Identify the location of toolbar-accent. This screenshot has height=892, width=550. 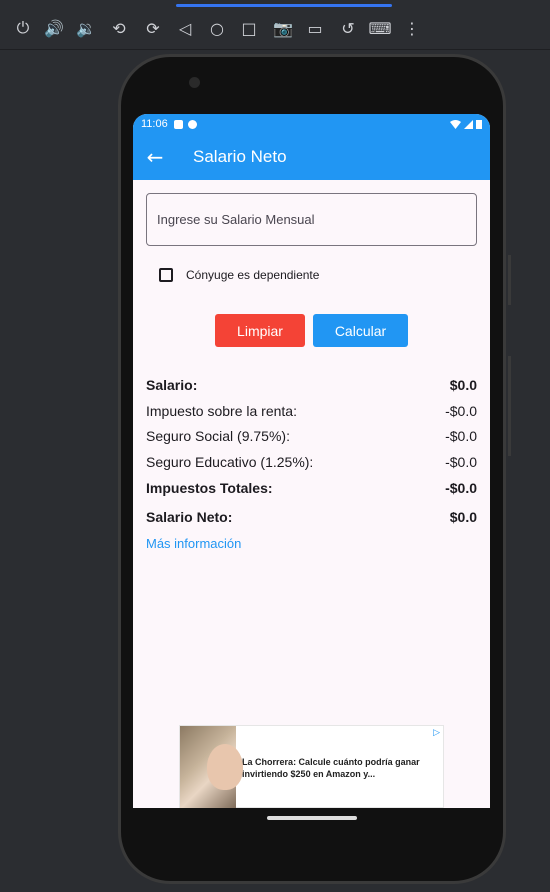
(284, 5).